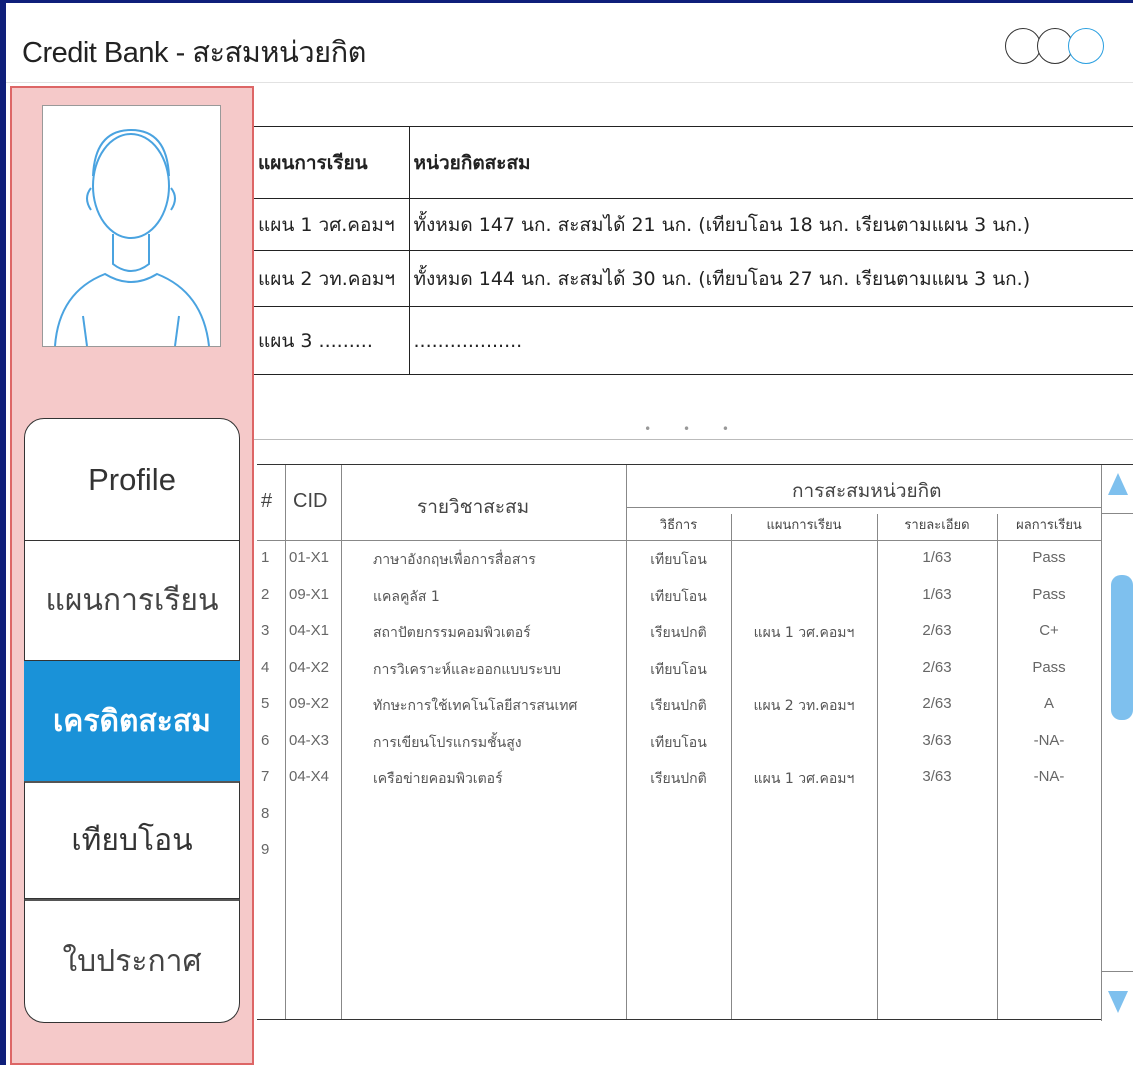  Describe the element at coordinates (804, 525) in the screenshot. I see `col-header-plan: แผนการเรียน` at that location.